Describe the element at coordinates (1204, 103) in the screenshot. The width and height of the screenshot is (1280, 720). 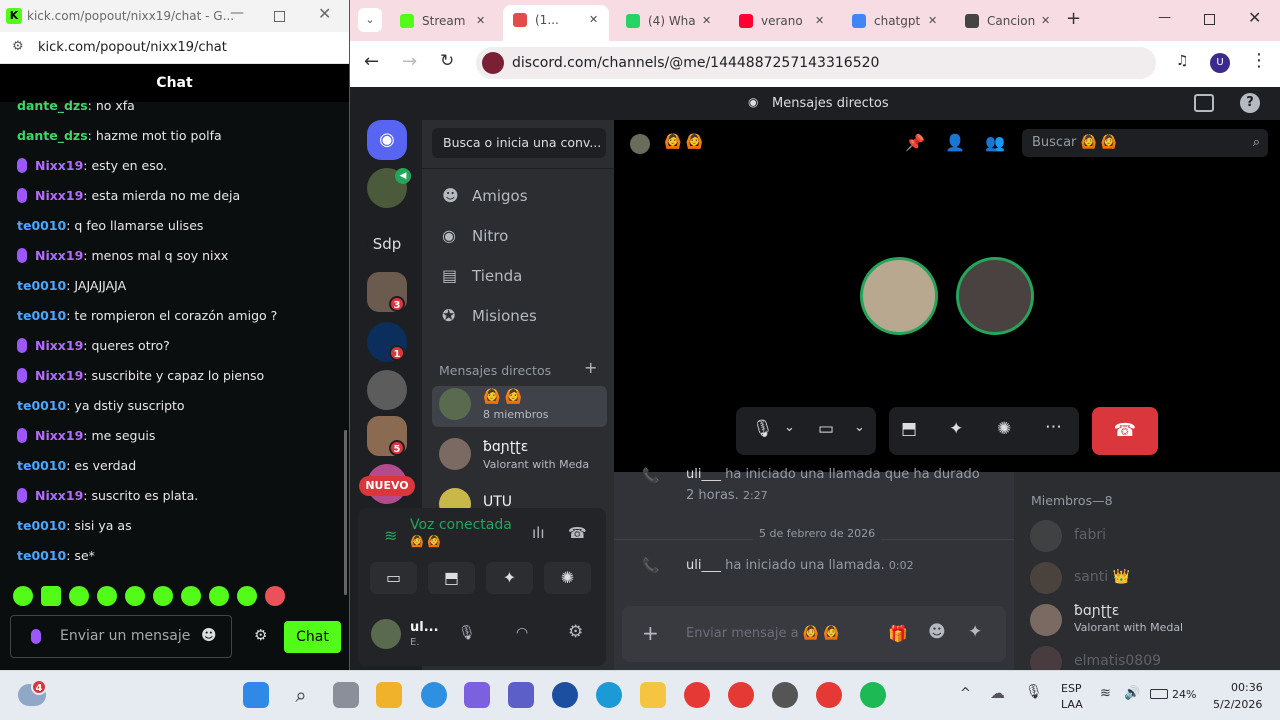
I see `inbox-icon` at that location.